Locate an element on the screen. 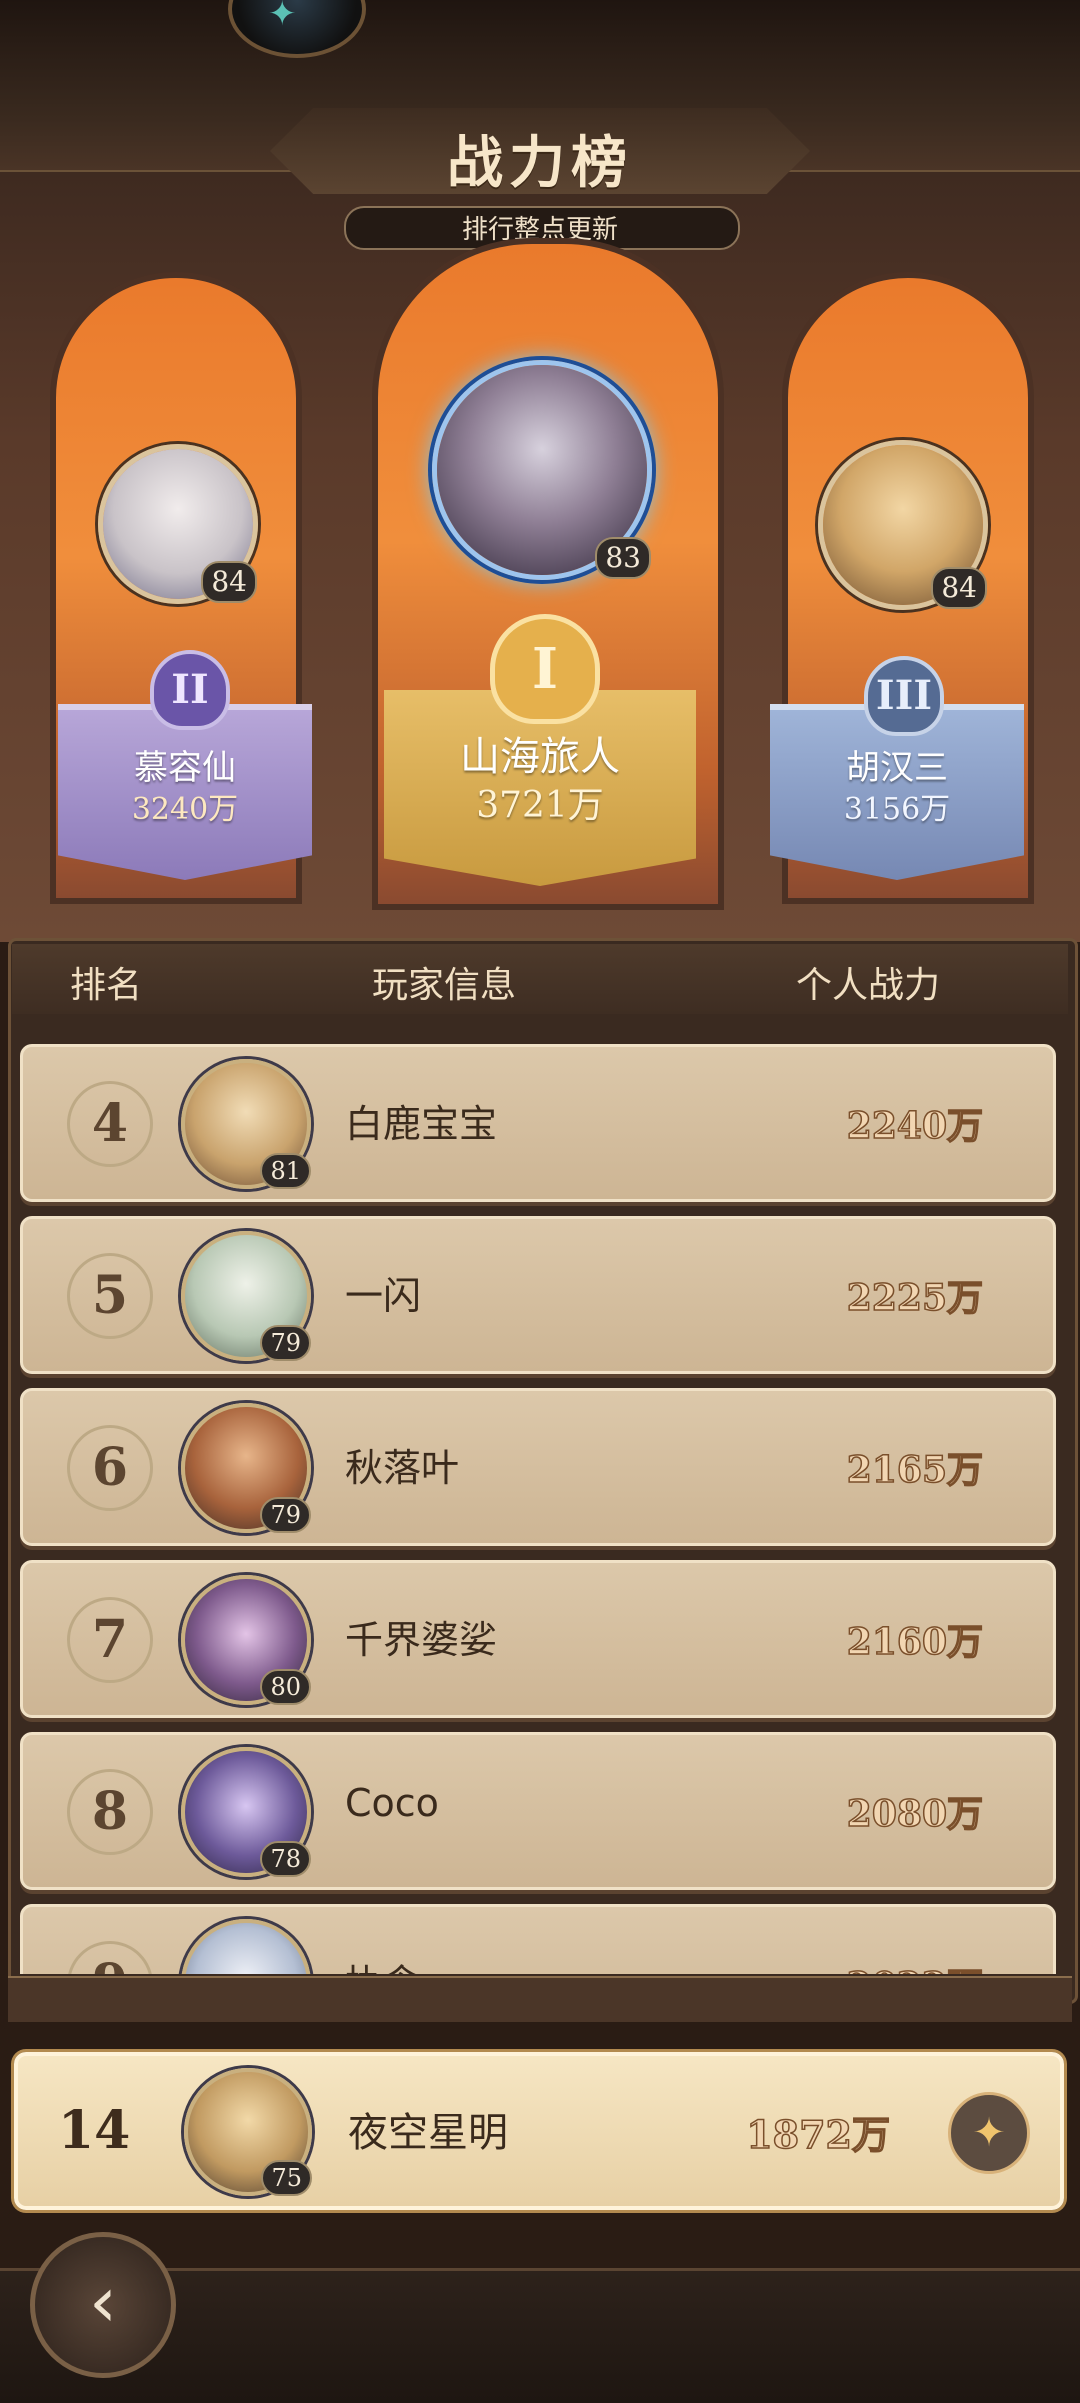 This screenshot has width=1080, height=2403. podium-third-power: 3156万 is located at coordinates (897, 809).